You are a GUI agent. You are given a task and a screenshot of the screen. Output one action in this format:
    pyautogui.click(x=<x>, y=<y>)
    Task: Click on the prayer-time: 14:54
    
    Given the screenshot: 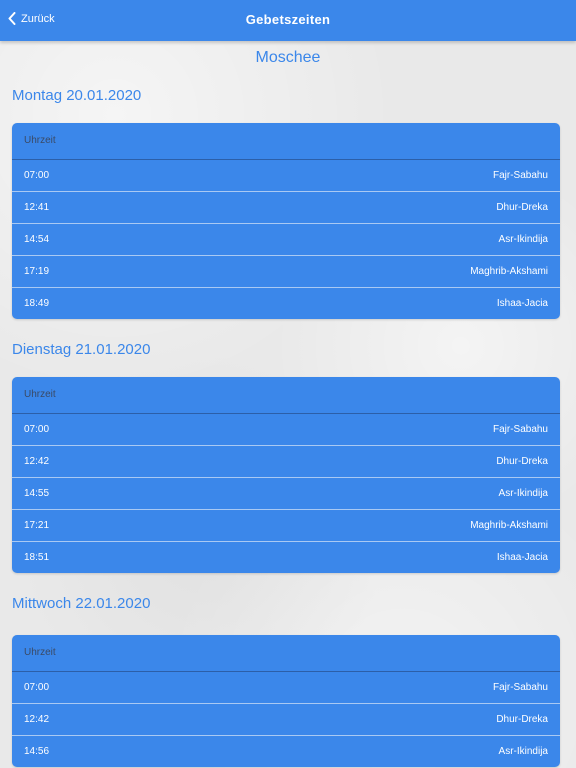 What is the action you would take?
    pyautogui.click(x=37, y=239)
    